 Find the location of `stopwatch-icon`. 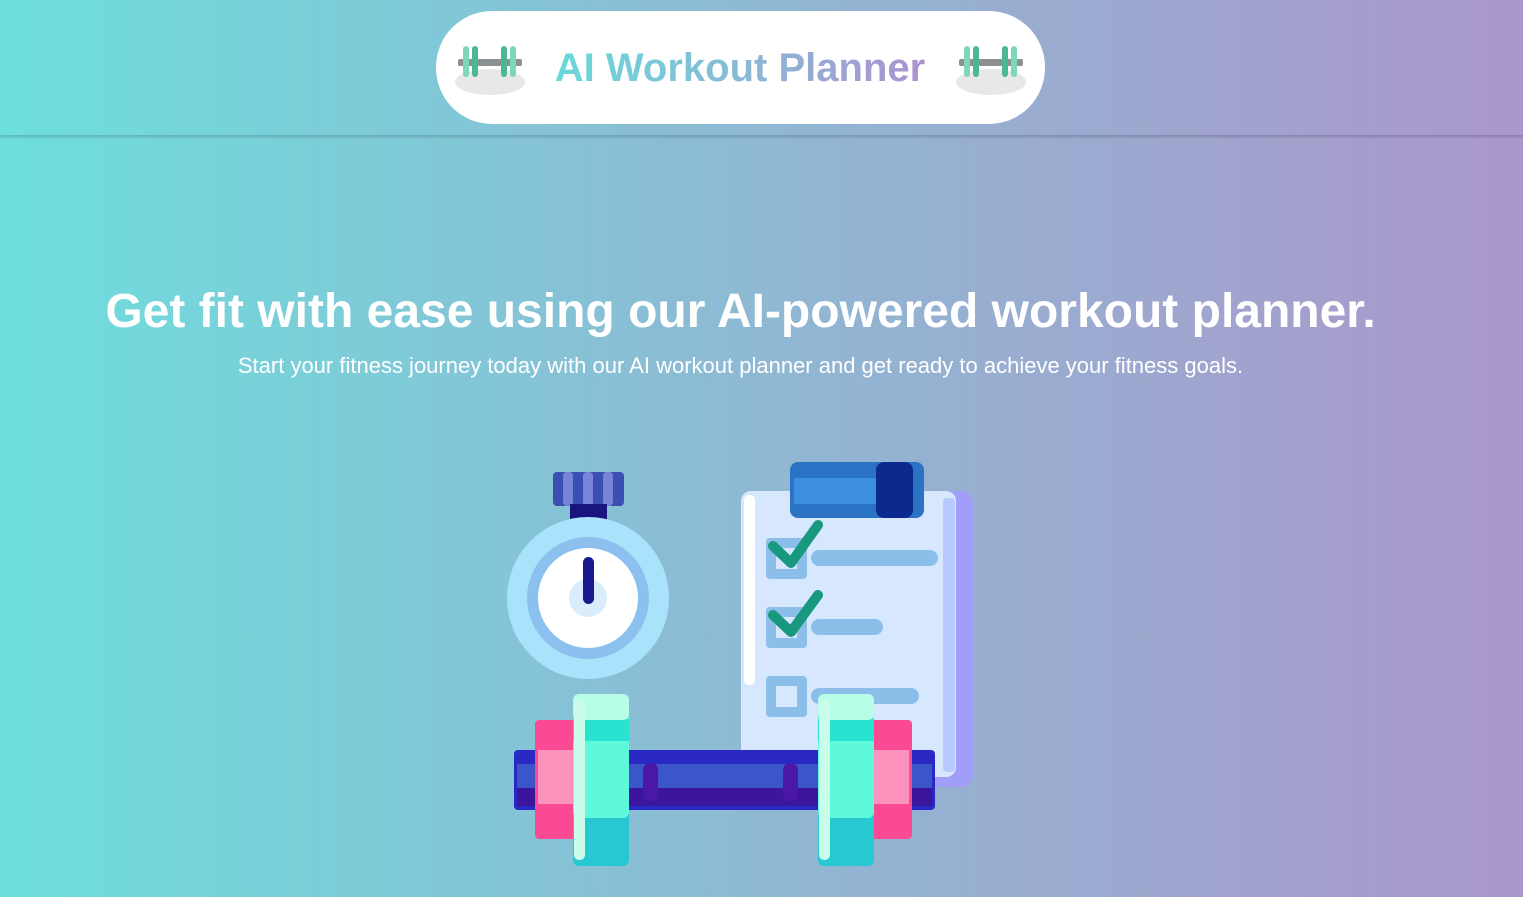

stopwatch-icon is located at coordinates (588, 575).